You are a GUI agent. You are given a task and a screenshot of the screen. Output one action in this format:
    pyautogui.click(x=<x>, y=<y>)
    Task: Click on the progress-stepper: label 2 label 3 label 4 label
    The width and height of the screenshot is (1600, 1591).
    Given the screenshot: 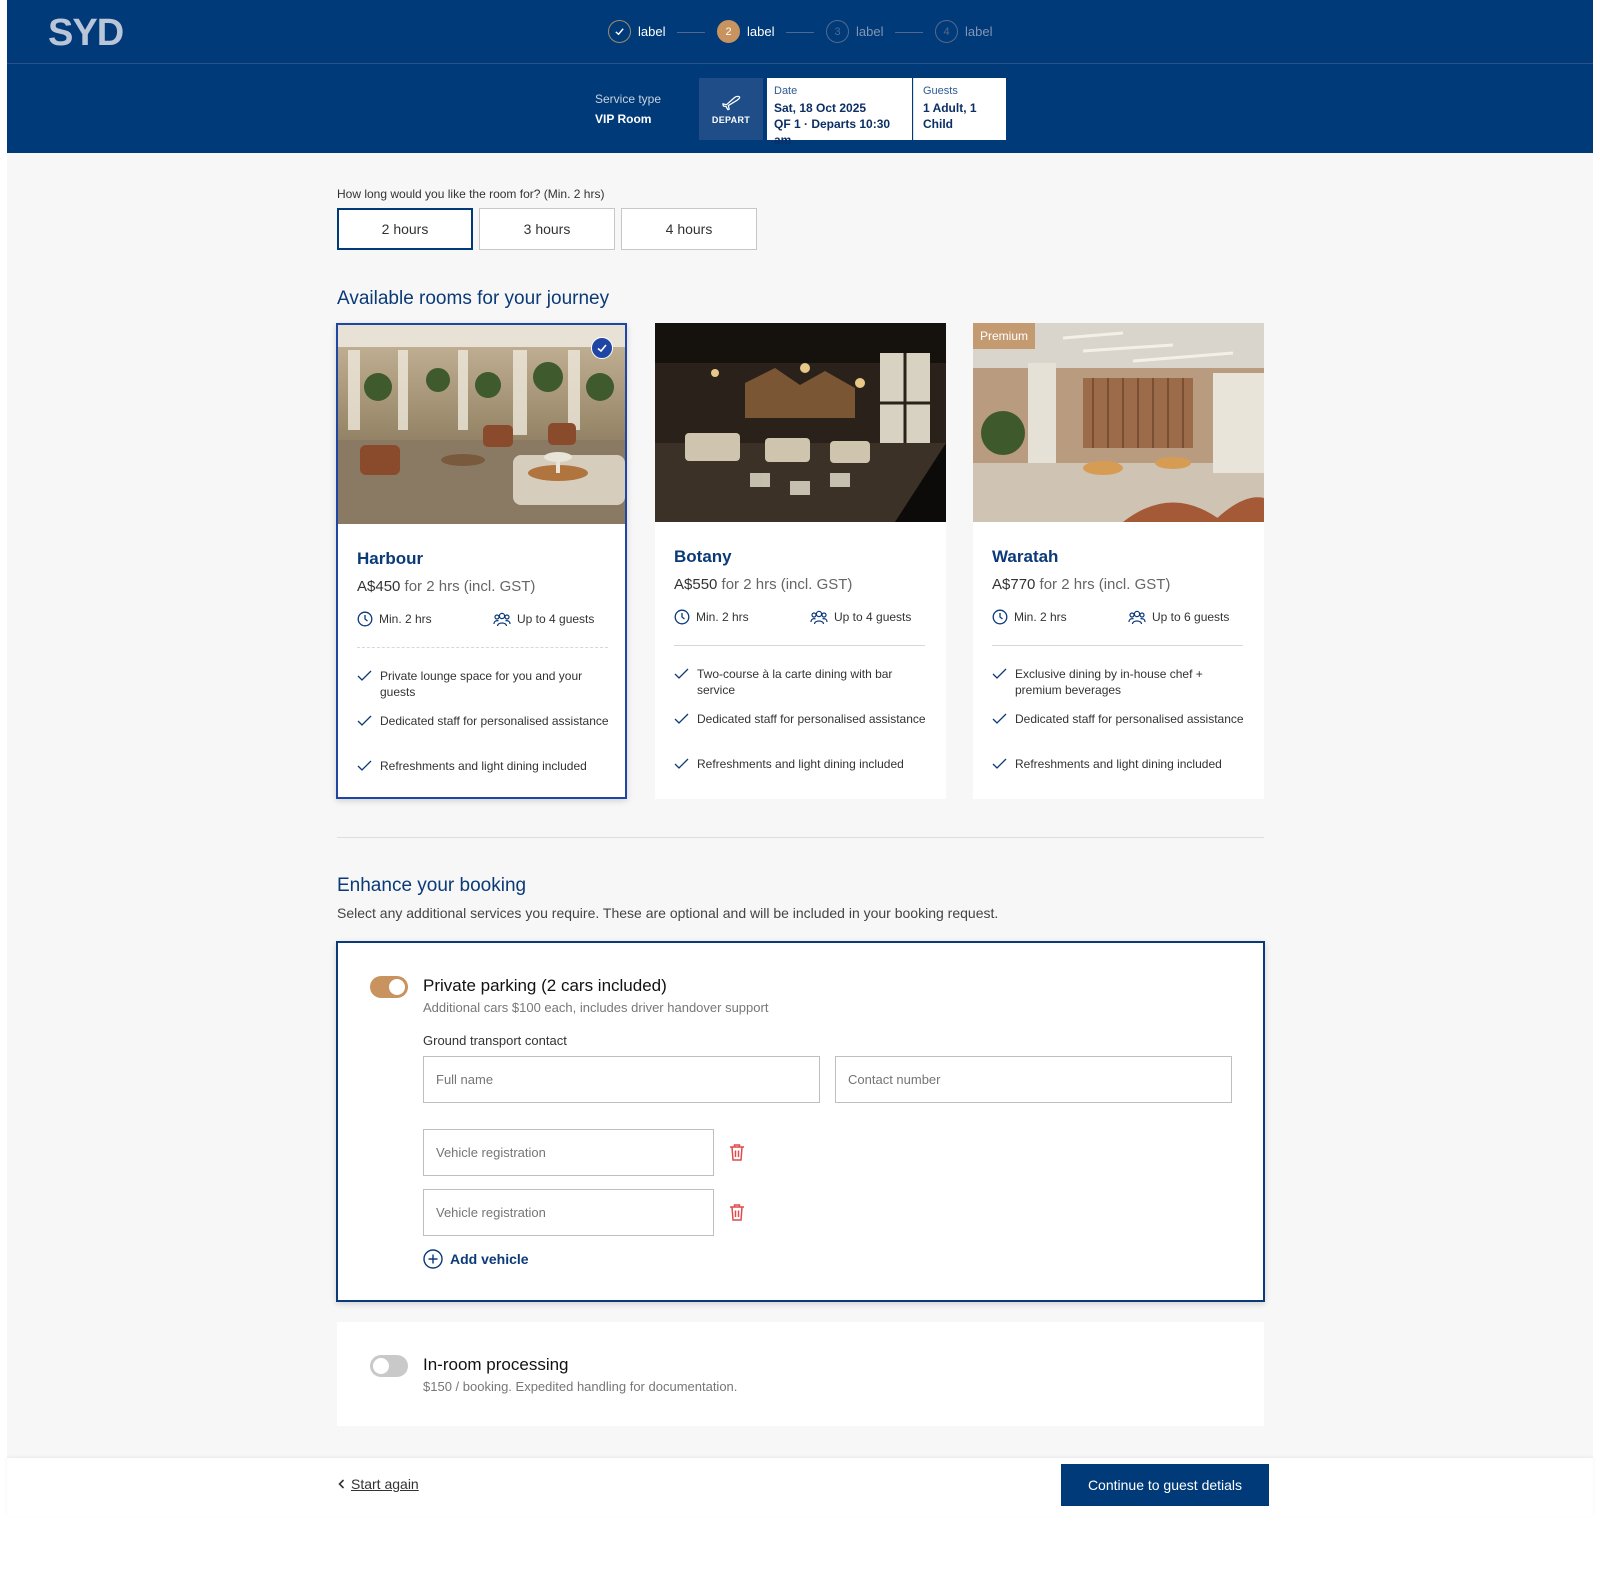 What is the action you would take?
    pyautogui.click(x=800, y=33)
    